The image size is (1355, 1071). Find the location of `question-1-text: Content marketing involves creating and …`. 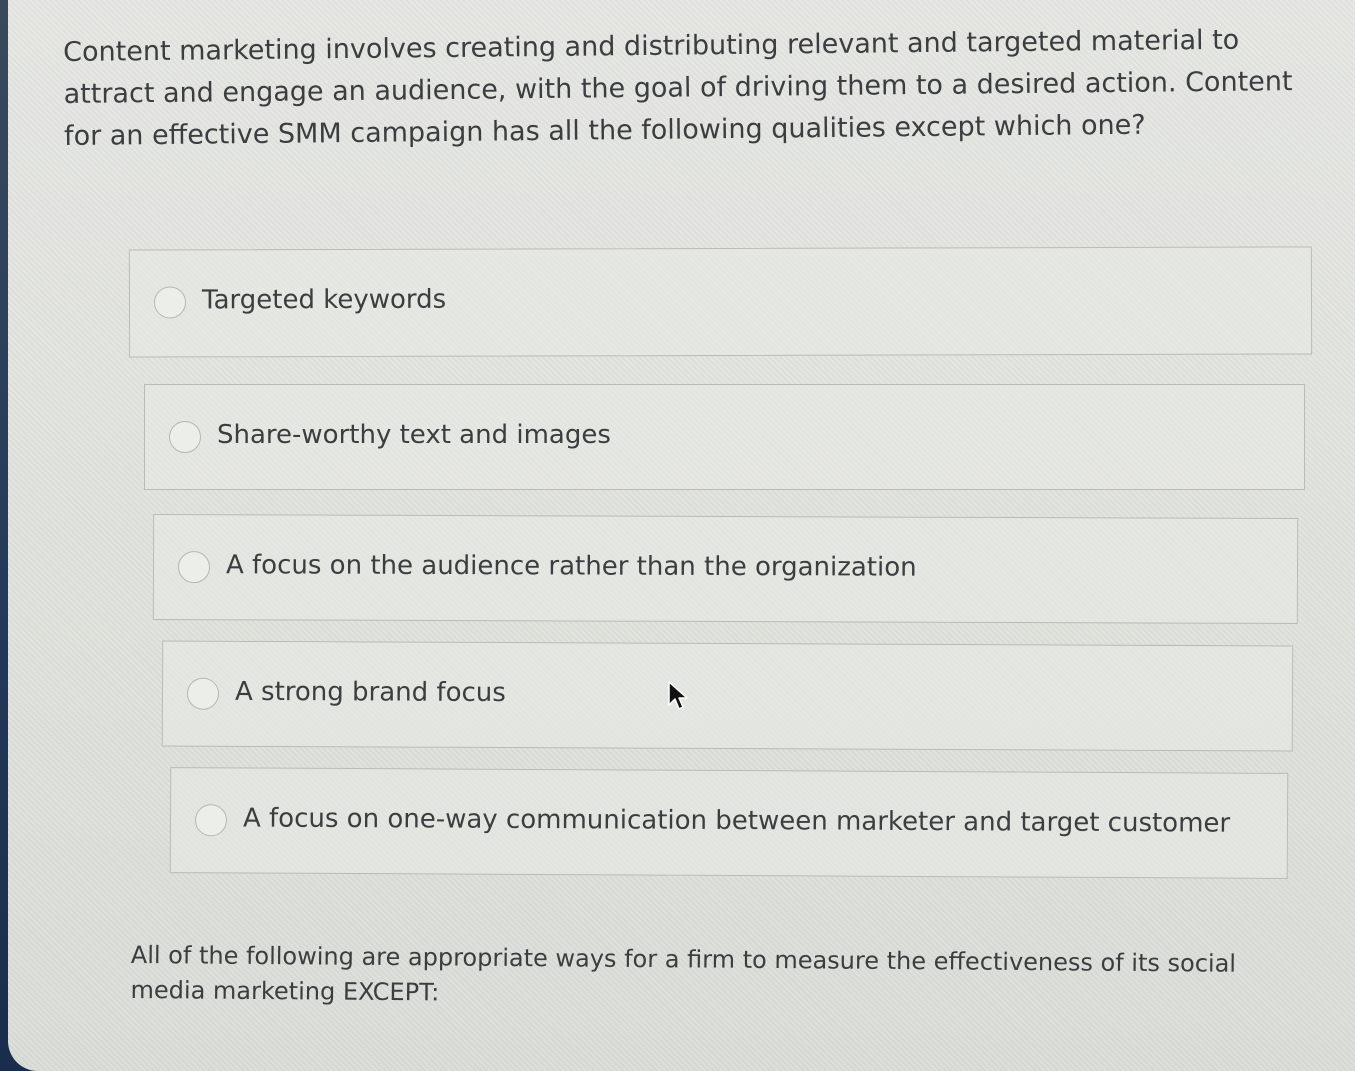

question-1-text: Content marketing involves creating and … is located at coordinates (678, 88).